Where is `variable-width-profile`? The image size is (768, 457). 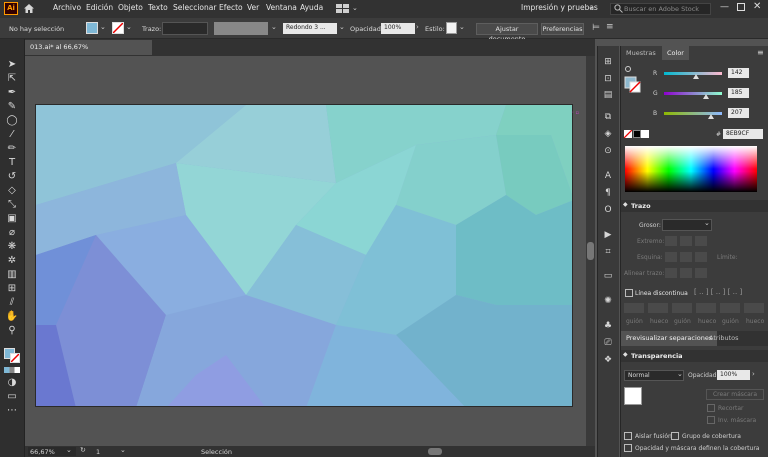
variable-width-profile is located at coordinates (241, 28).